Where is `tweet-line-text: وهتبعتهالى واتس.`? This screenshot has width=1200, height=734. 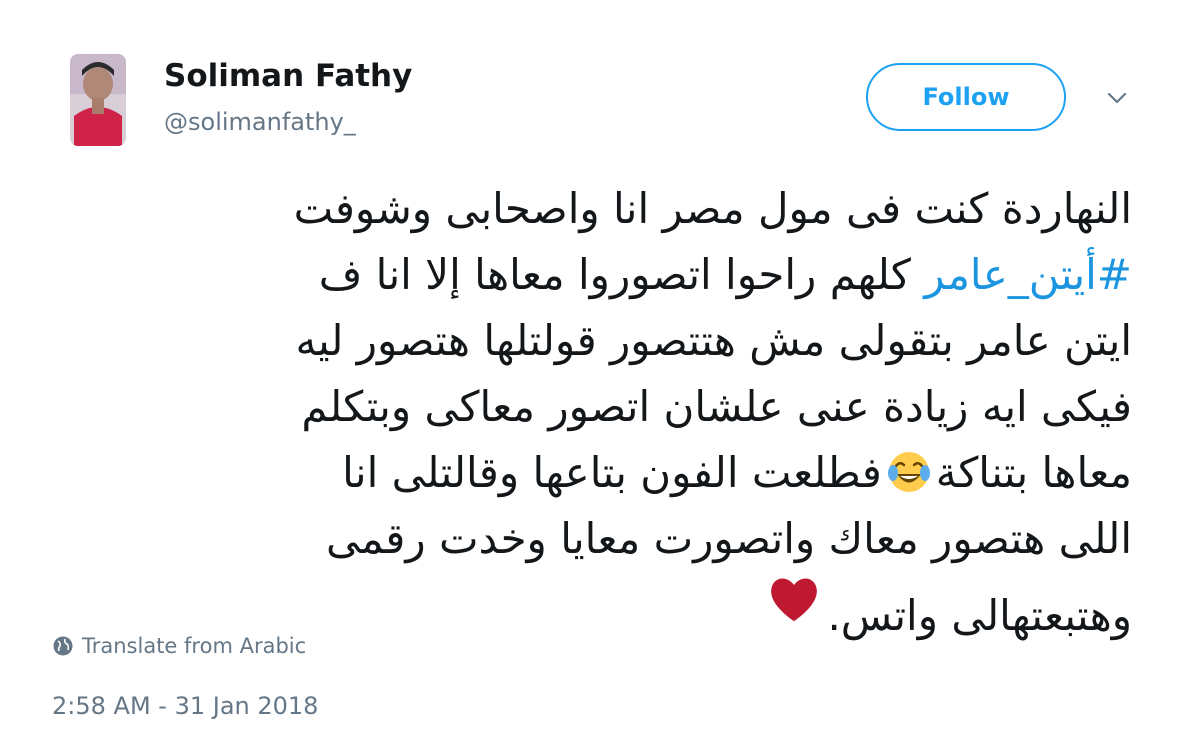 tweet-line-text: وهتبعتهالى واتس. is located at coordinates (979, 615).